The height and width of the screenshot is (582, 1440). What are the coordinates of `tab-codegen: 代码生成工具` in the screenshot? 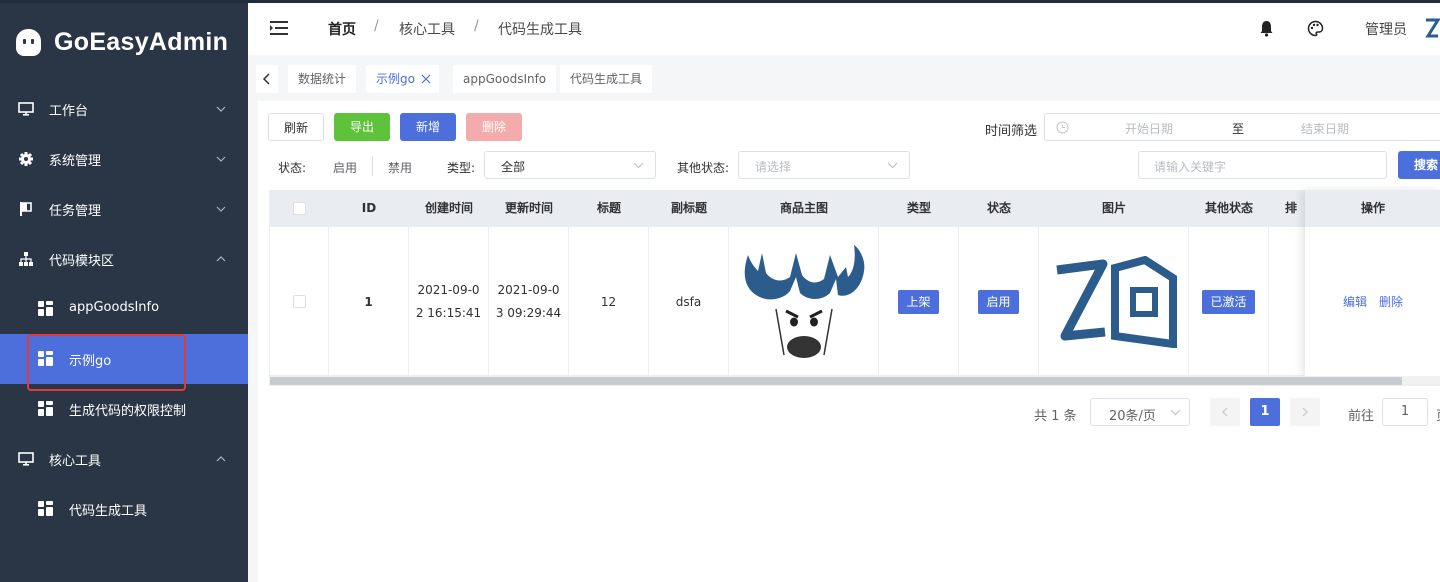 It's located at (606, 79).